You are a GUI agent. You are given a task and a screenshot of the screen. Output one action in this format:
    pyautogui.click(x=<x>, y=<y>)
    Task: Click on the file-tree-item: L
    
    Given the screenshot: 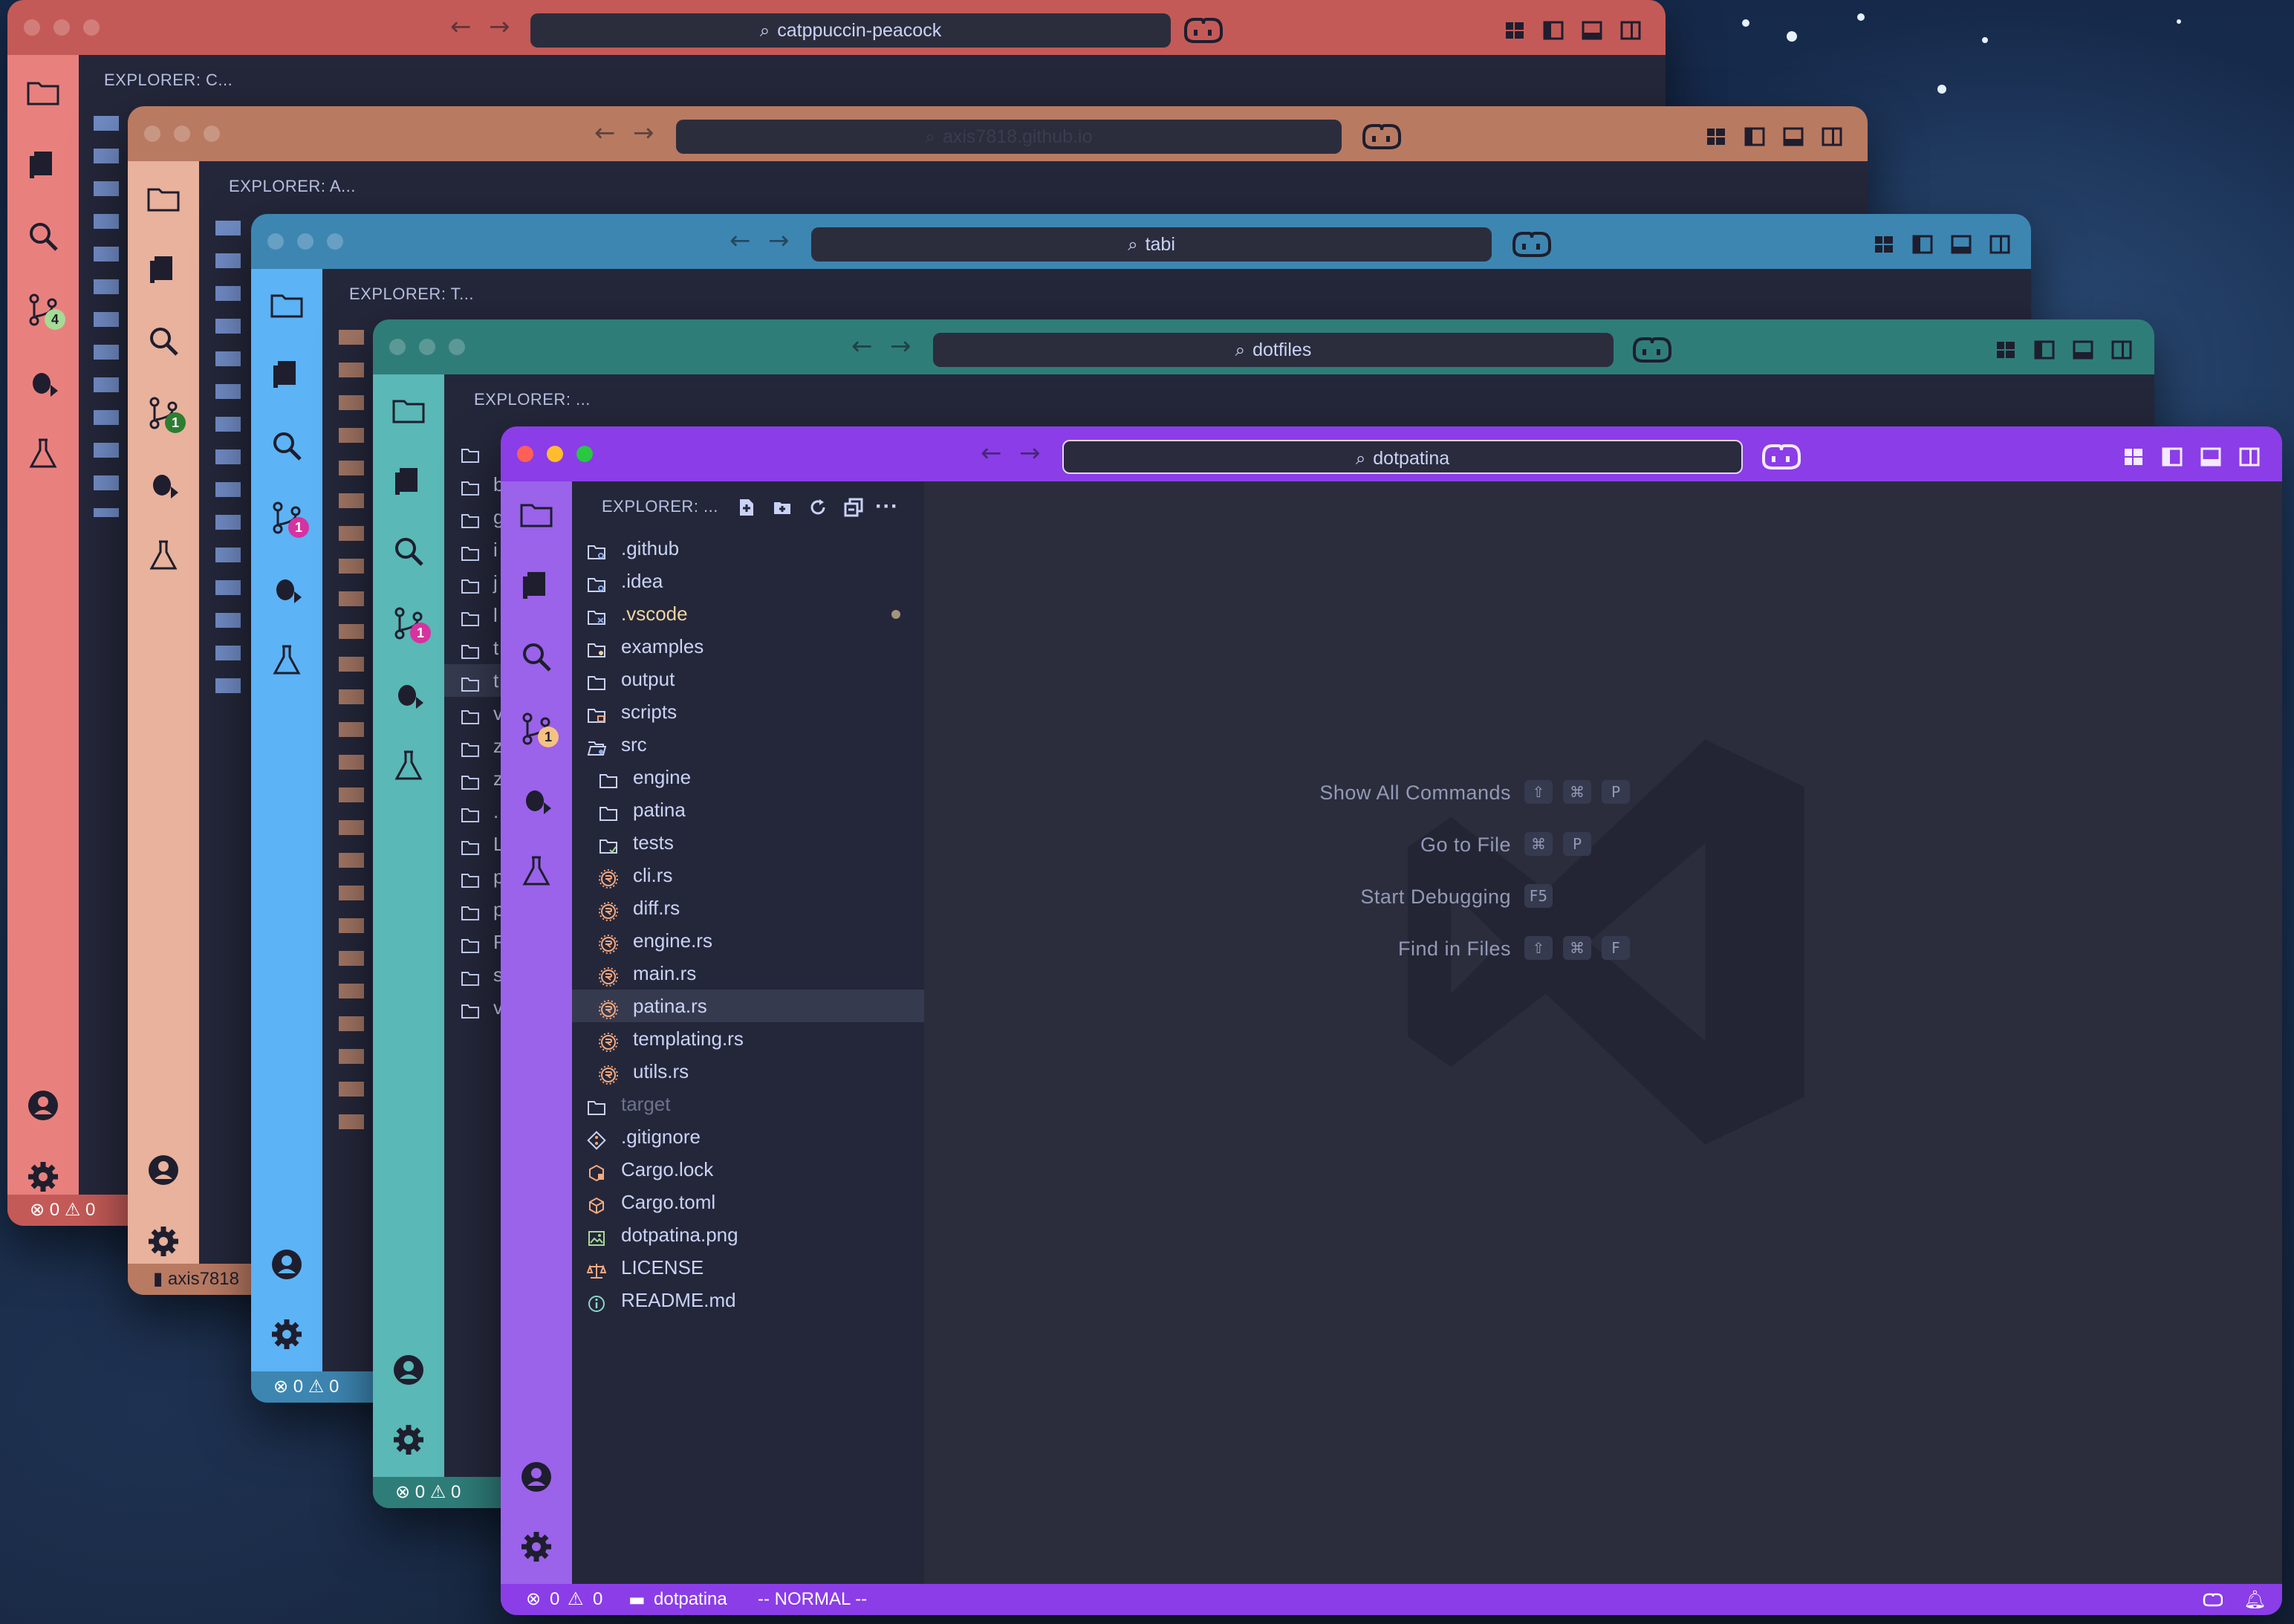 What is the action you would take?
    pyautogui.click(x=474, y=844)
    